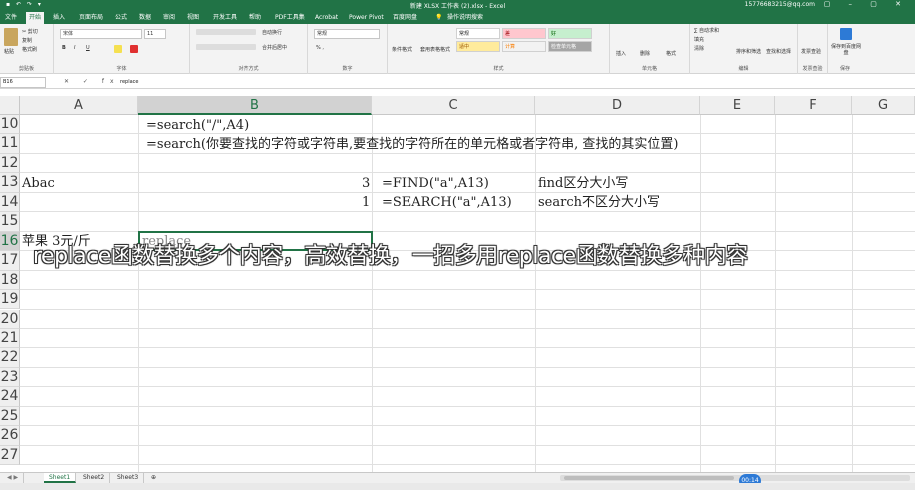 The height and width of the screenshot is (490, 915). What do you see at coordinates (699, 48) in the screenshot?
I see `clear-button: 清除` at bounding box center [699, 48].